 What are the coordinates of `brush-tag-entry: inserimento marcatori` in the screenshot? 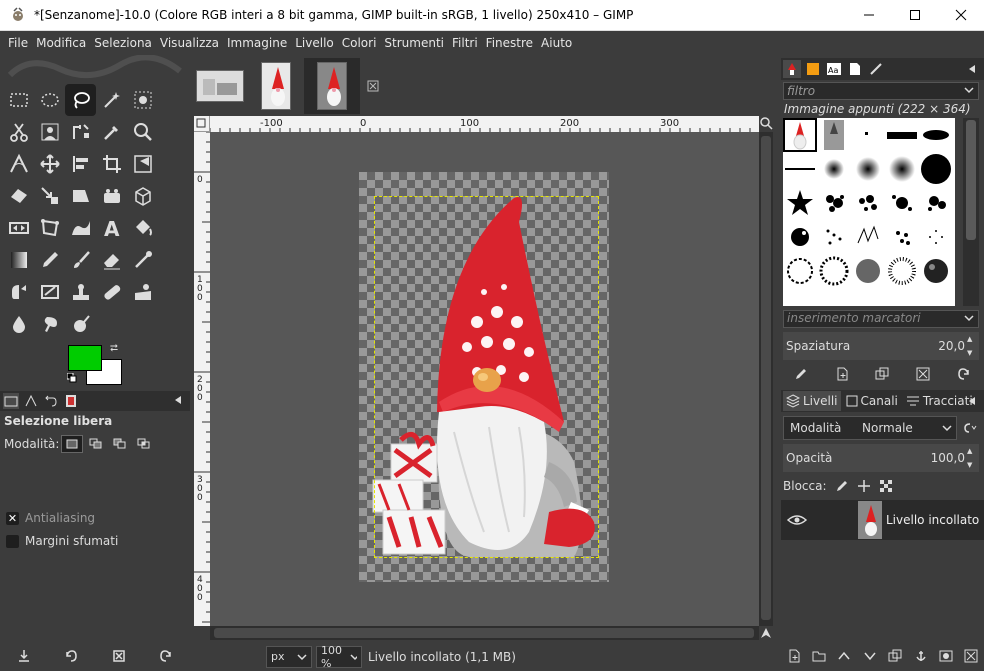 It's located at (881, 319).